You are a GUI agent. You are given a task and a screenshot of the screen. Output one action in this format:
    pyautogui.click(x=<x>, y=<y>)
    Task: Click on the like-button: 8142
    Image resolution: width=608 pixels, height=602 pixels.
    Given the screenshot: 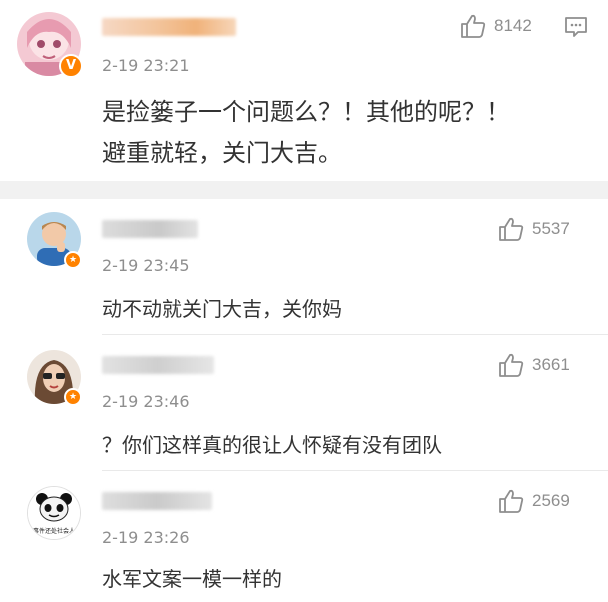 What is the action you would take?
    pyautogui.click(x=496, y=26)
    